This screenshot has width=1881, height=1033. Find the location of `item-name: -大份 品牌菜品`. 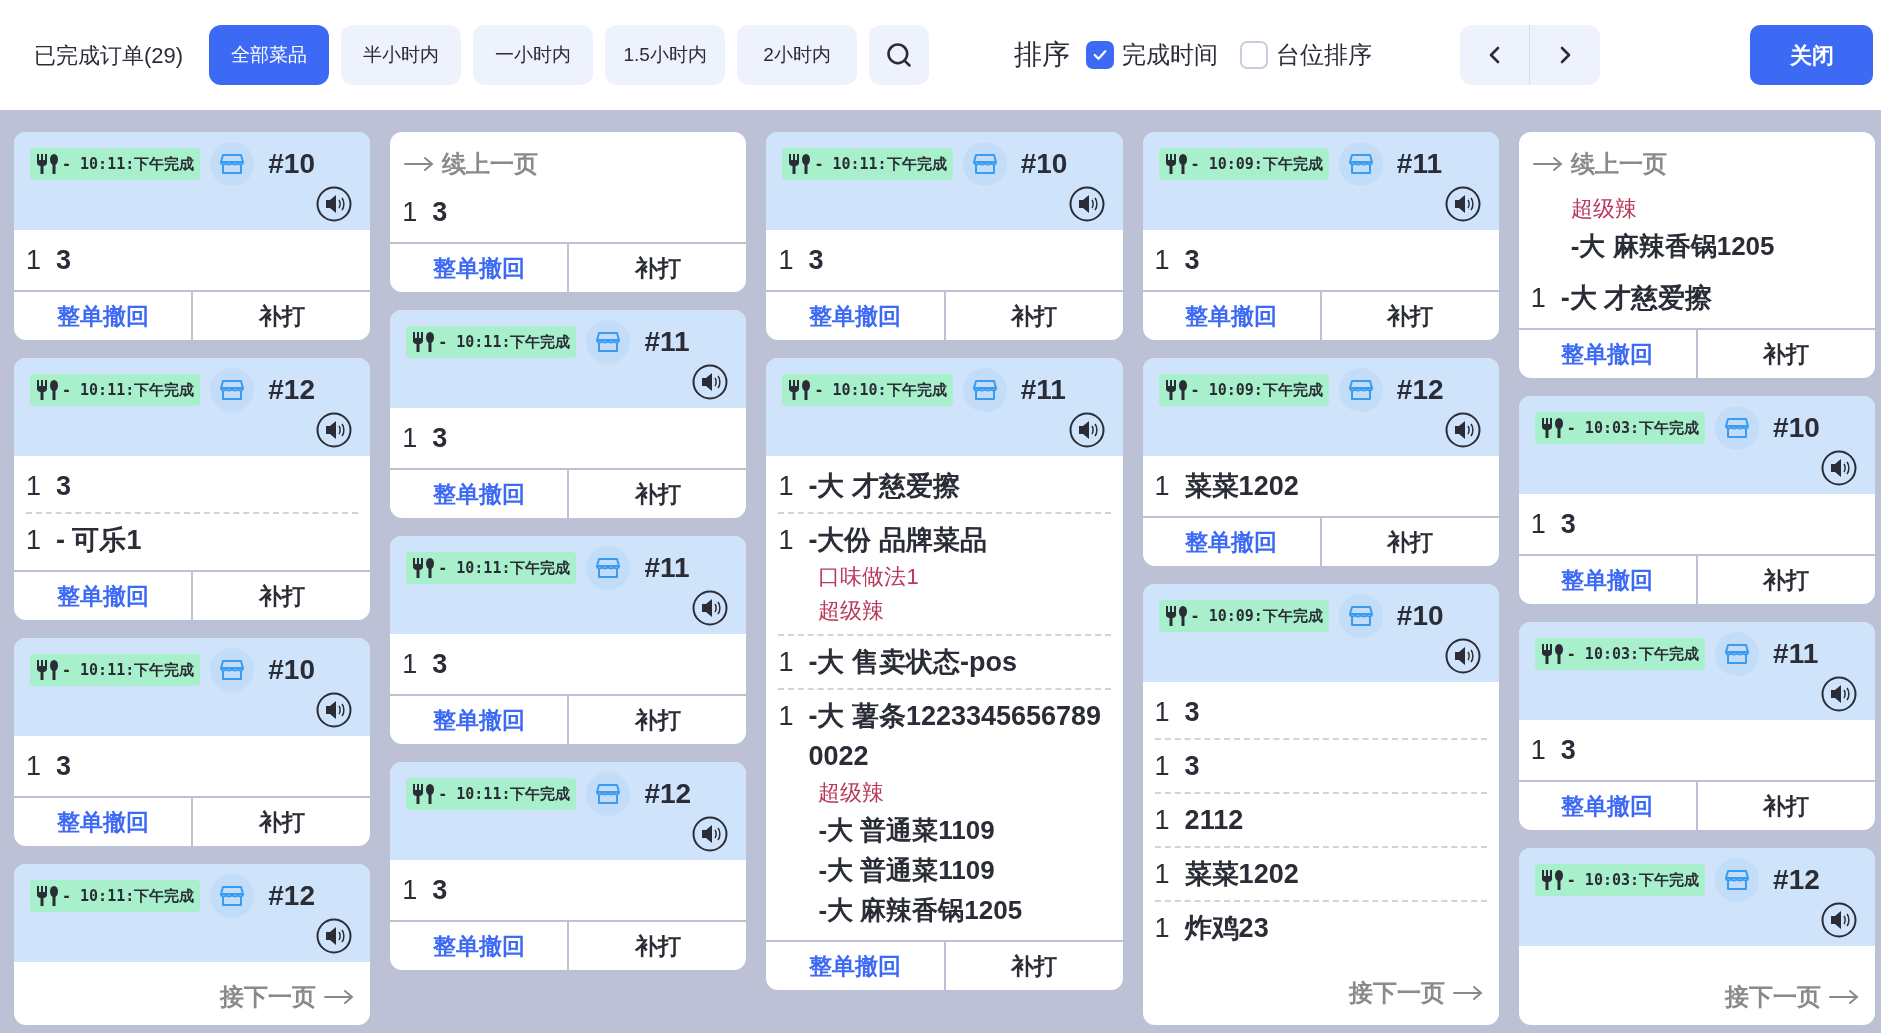

item-name: -大份 品牌菜品 is located at coordinates (897, 540).